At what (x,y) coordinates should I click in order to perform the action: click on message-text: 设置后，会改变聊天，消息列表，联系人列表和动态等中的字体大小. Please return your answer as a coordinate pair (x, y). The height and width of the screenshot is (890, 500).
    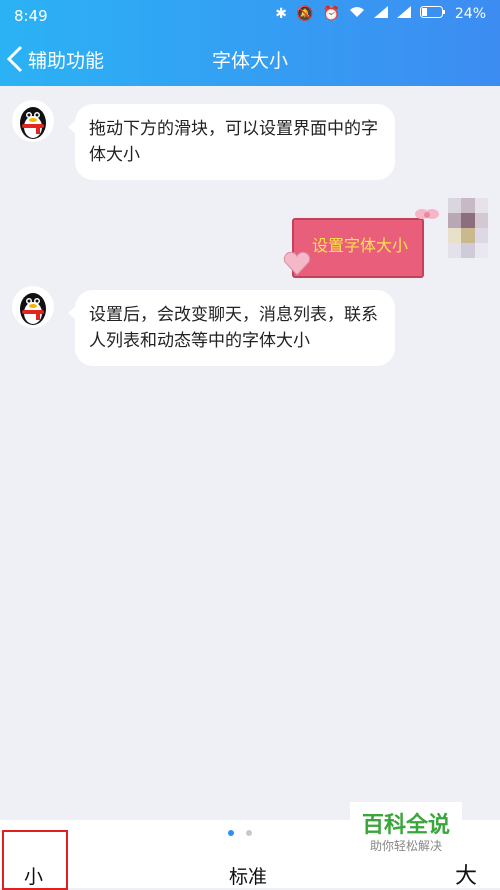
    Looking at the image, I should click on (233, 328).